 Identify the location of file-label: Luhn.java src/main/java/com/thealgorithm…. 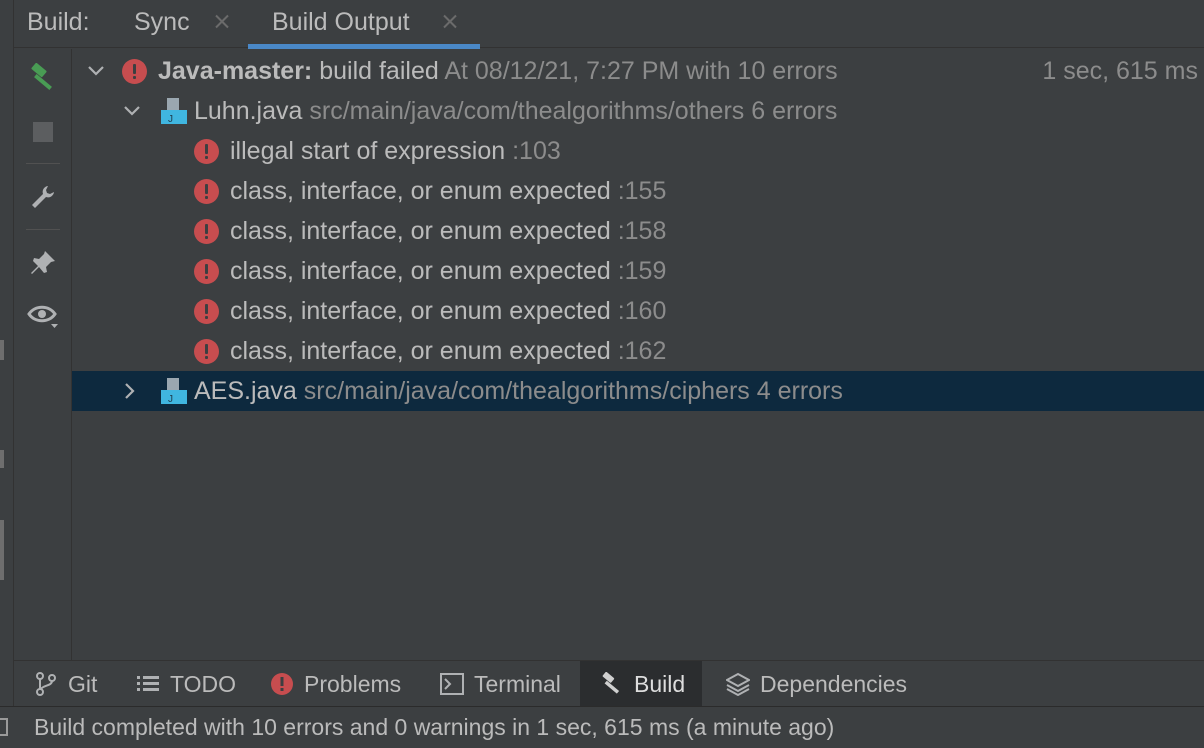
(515, 111).